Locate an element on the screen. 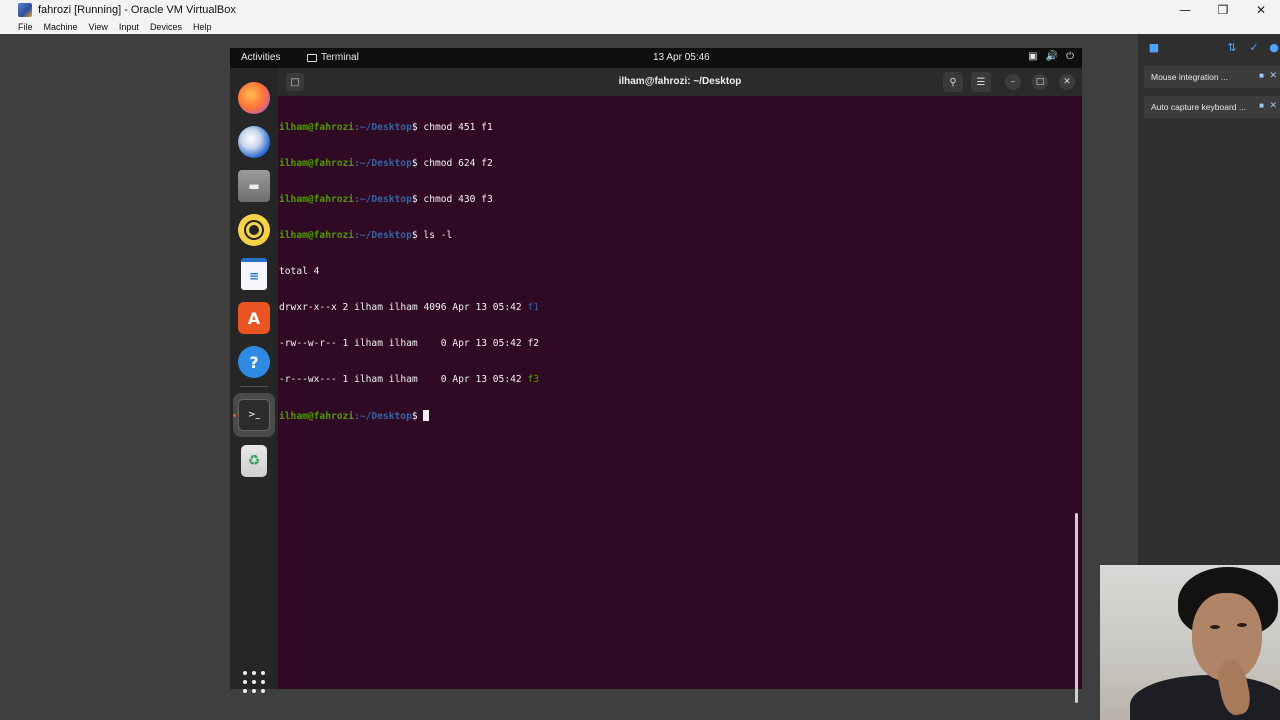 The width and height of the screenshot is (1280, 720). notification-mouse-integration: Mouse integration ... ■ ✕ is located at coordinates (1212, 77).